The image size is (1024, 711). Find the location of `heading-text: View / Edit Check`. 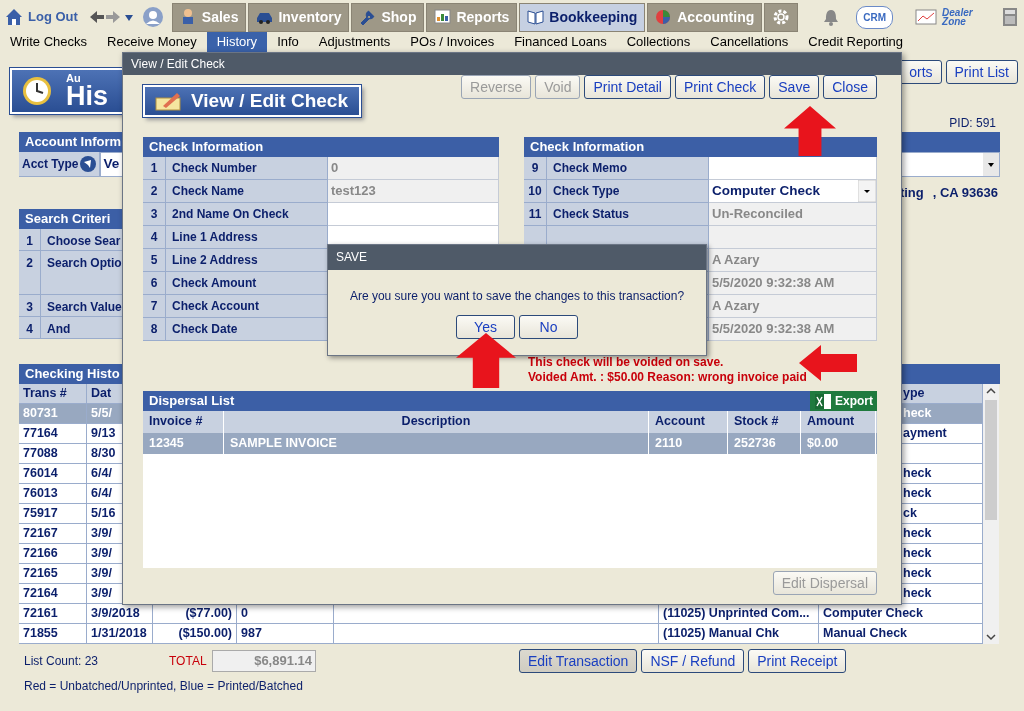

heading-text: View / Edit Check is located at coordinates (269, 100).